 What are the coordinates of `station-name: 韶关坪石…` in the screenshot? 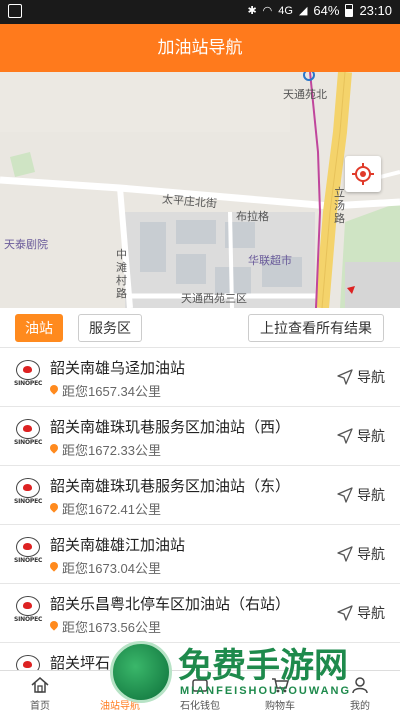 It's located at (88, 662).